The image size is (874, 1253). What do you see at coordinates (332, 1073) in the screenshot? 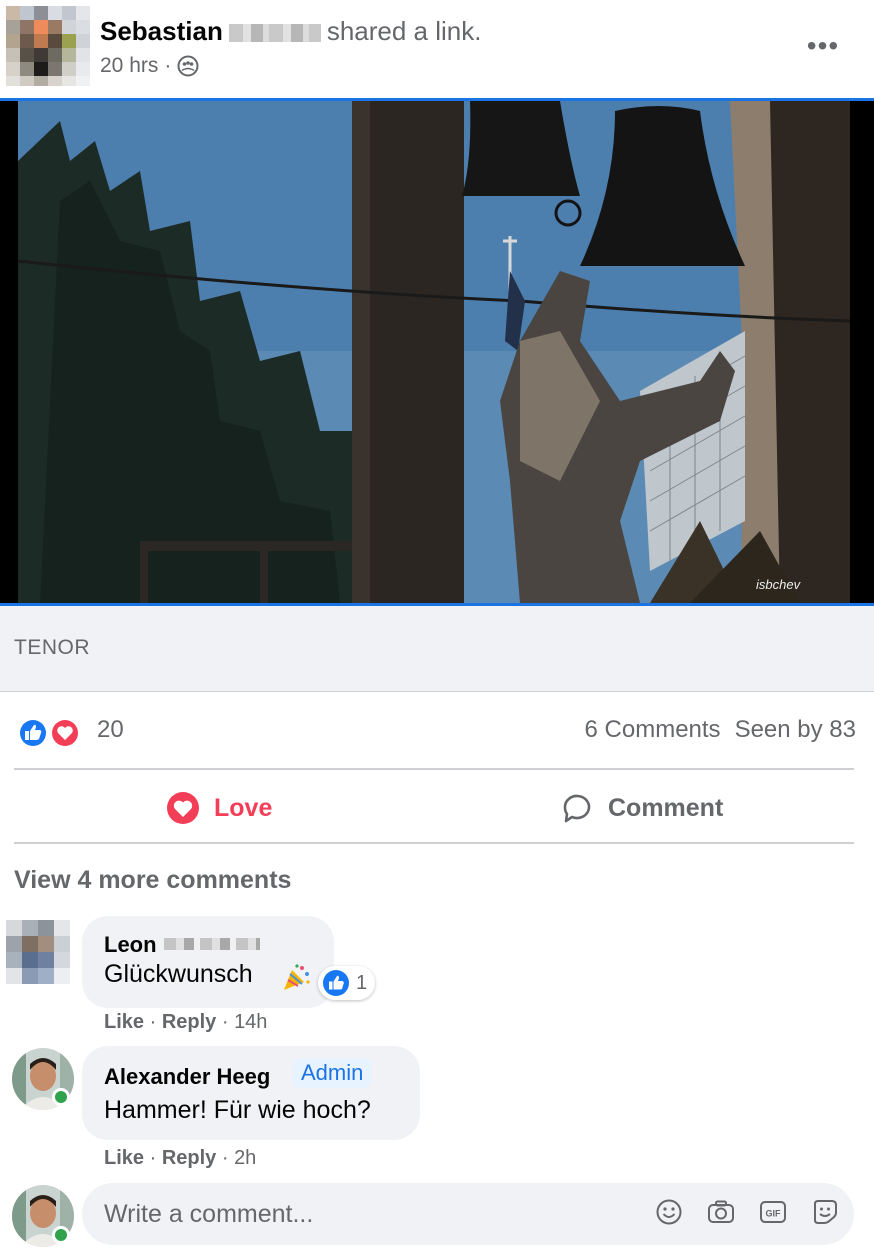
I see `admin-badge: Admin` at bounding box center [332, 1073].